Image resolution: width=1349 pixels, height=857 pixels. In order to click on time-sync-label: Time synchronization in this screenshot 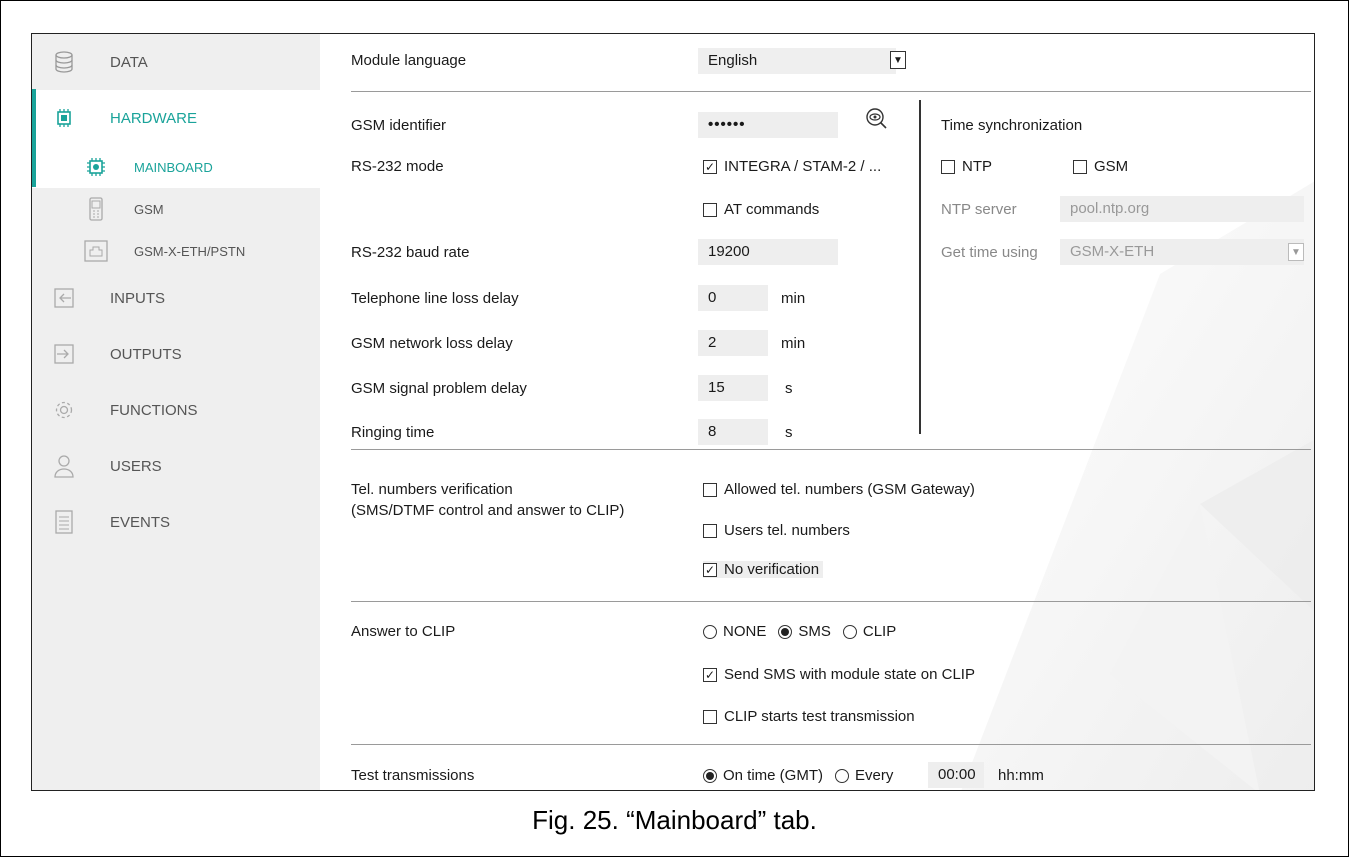, I will do `click(1012, 125)`.